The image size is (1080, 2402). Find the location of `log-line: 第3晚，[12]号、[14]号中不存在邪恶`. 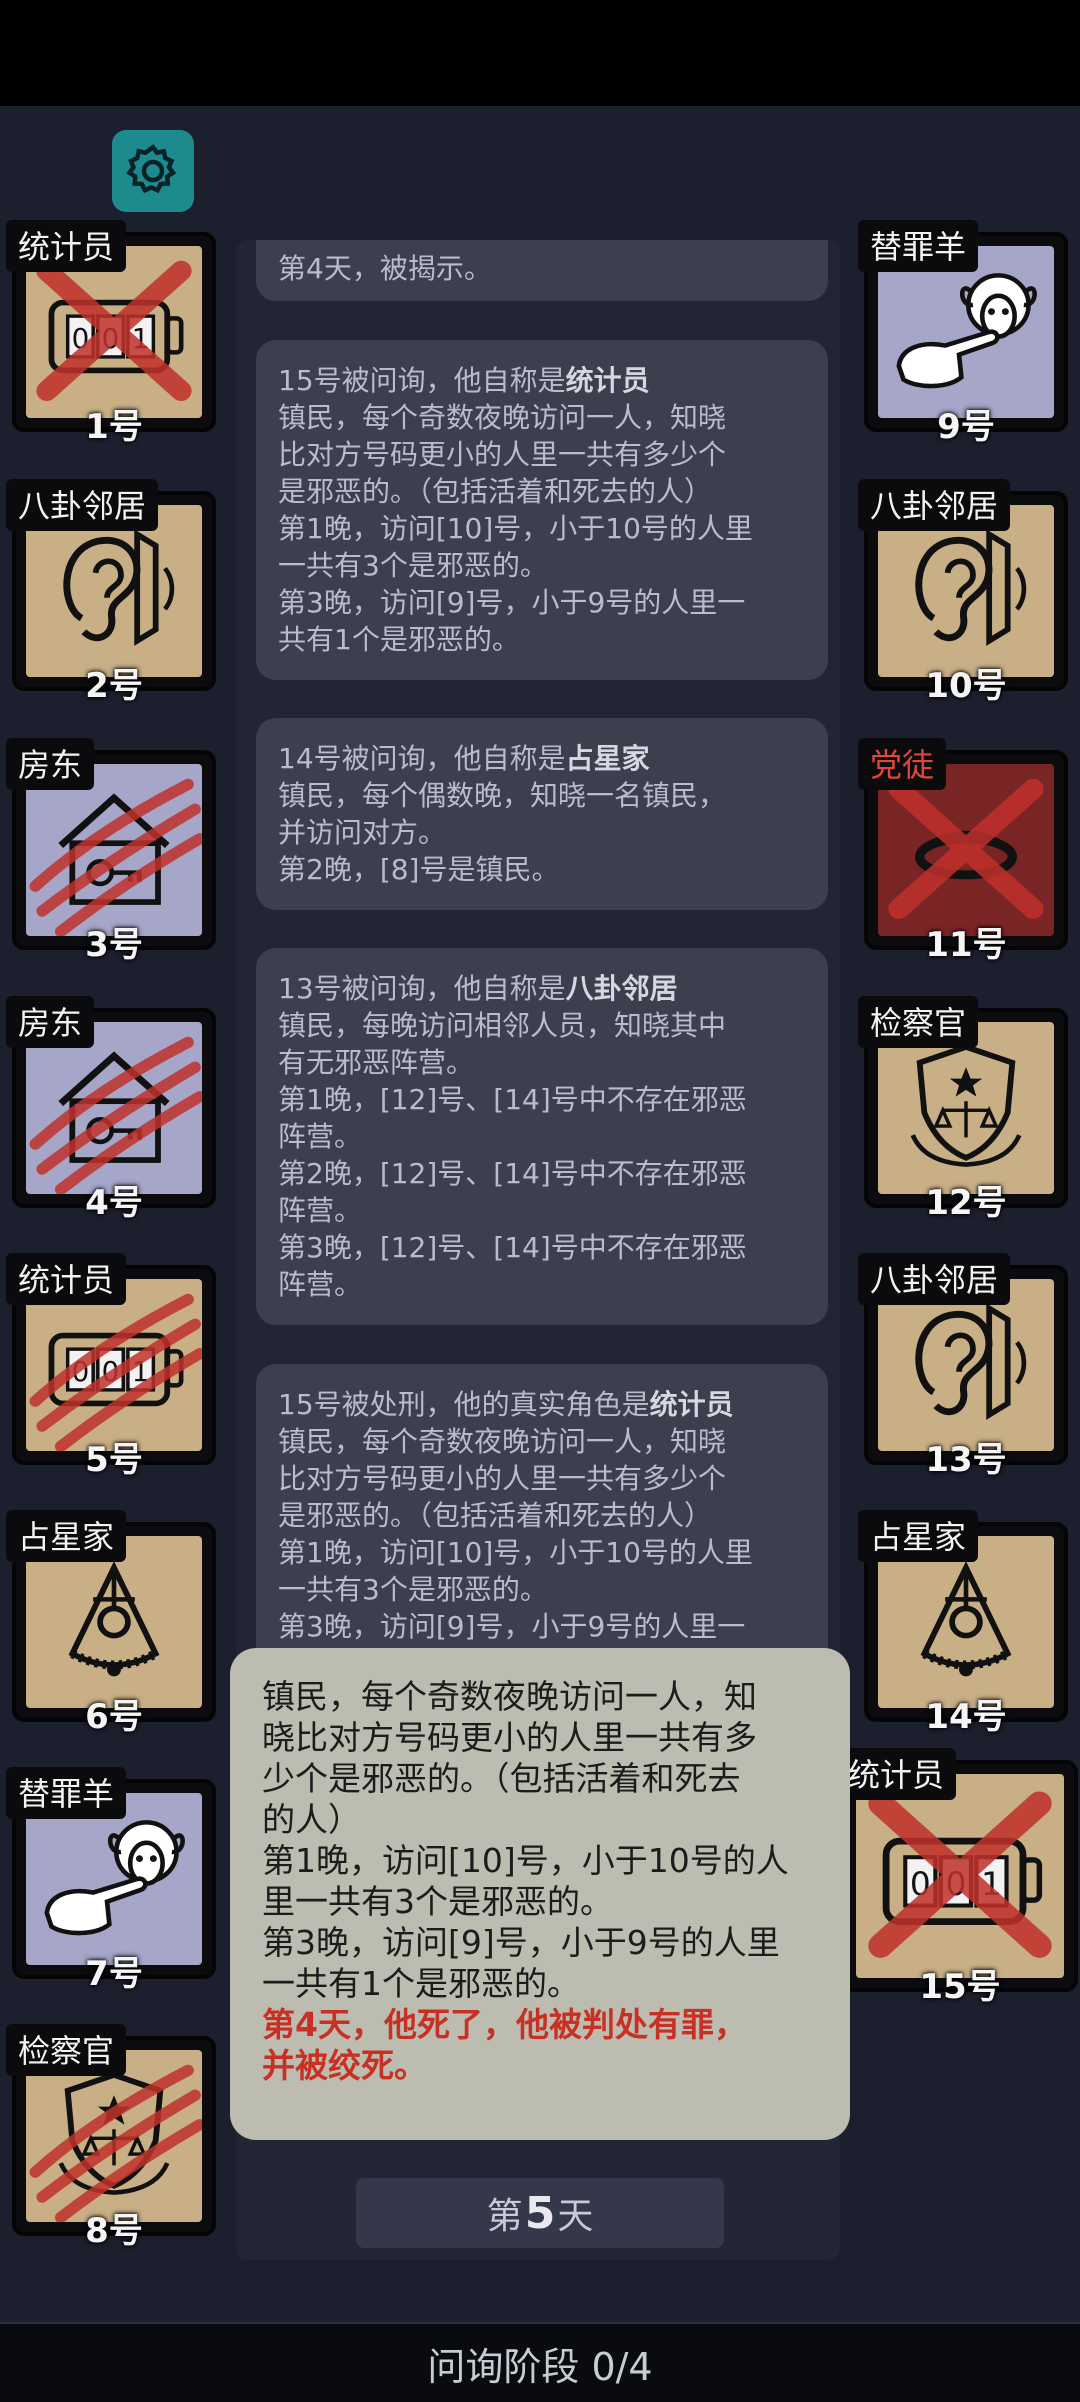

log-line: 第3晚，[12]号、[14]号中不存在邪恶 is located at coordinates (512, 1247).